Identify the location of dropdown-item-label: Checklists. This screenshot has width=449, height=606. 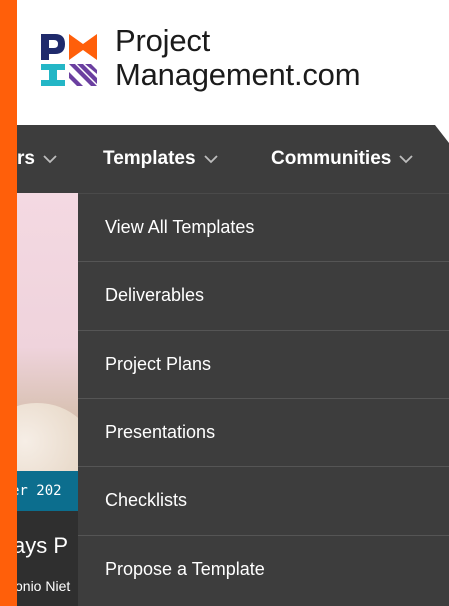
(146, 500).